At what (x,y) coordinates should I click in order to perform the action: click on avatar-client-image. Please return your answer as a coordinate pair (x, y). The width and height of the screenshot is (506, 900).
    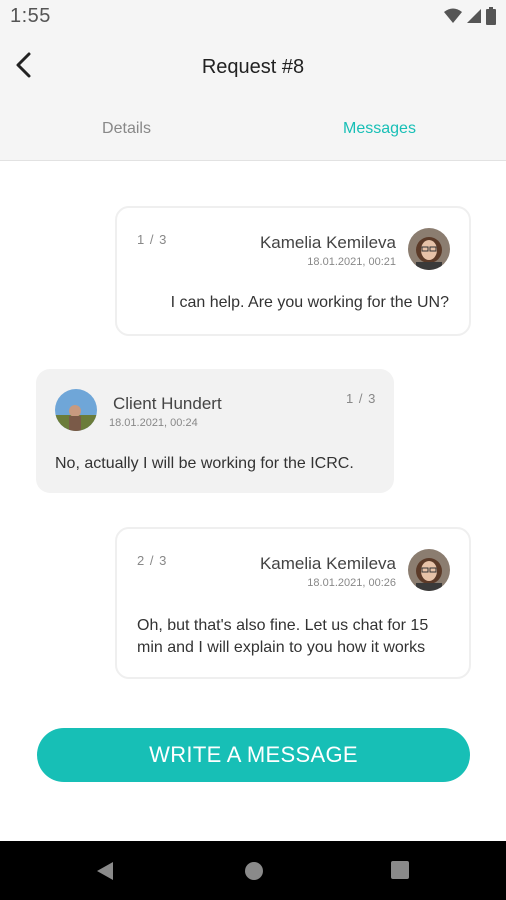
    Looking at the image, I should click on (76, 410).